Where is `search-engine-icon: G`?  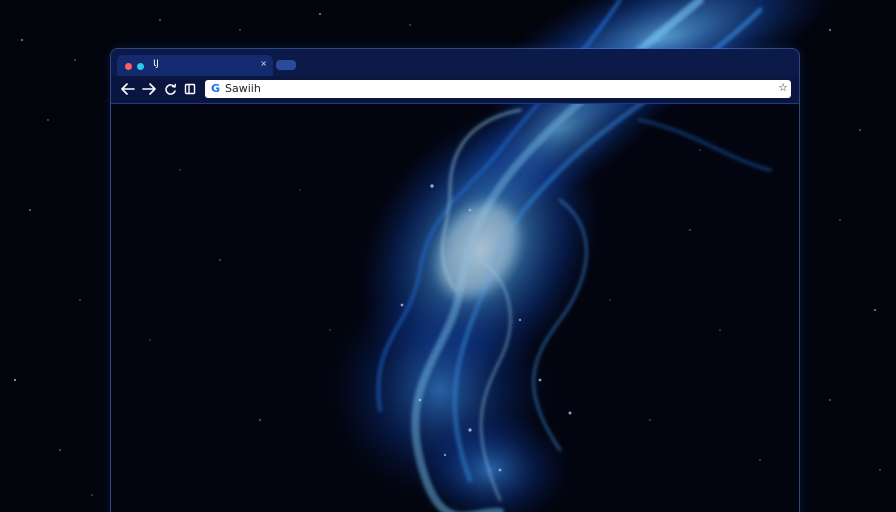
search-engine-icon: G is located at coordinates (216, 88).